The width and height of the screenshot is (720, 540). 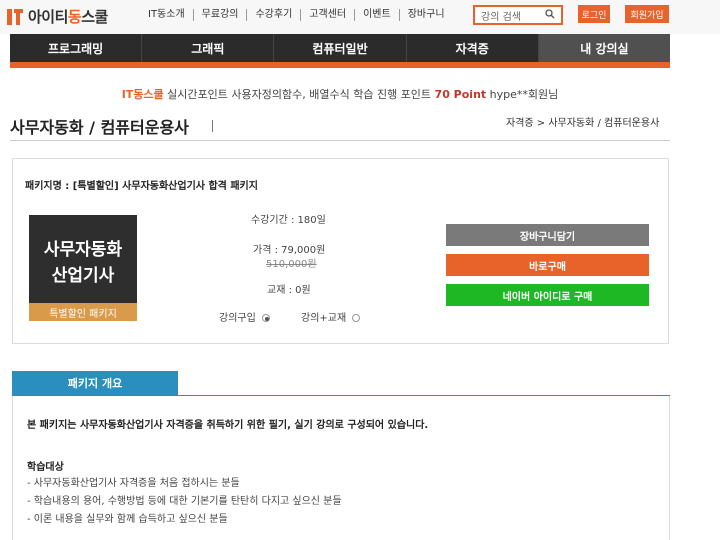 I want to click on top-link-about: IT동소개, so click(x=167, y=15).